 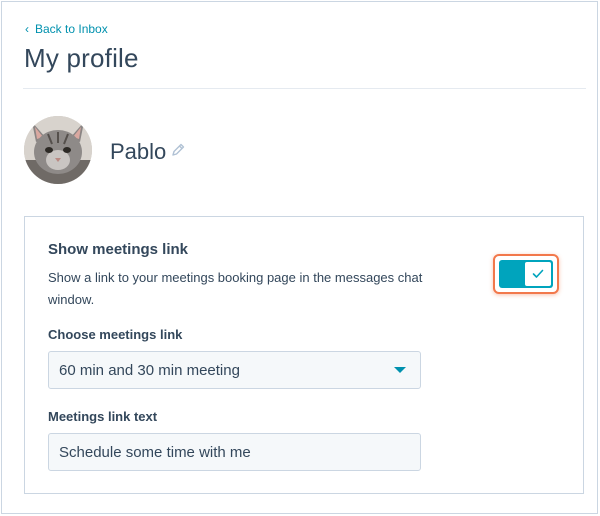 What do you see at coordinates (103, 416) in the screenshot?
I see `meetings-link-text-label: Meetings link text` at bounding box center [103, 416].